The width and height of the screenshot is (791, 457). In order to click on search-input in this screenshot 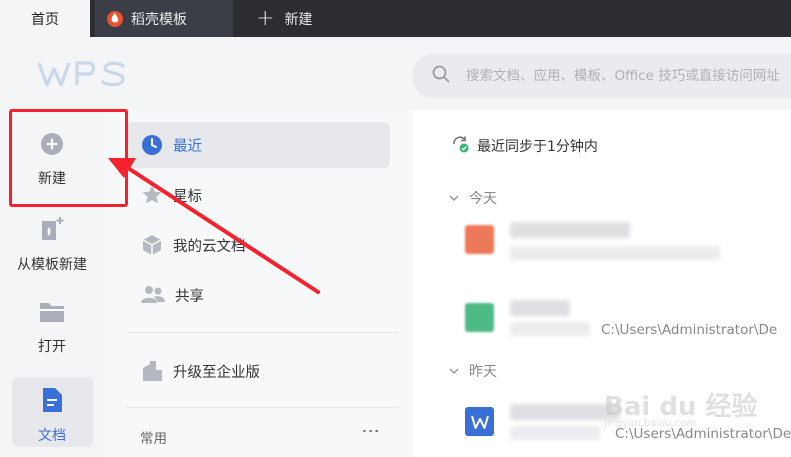, I will do `click(628, 76)`.